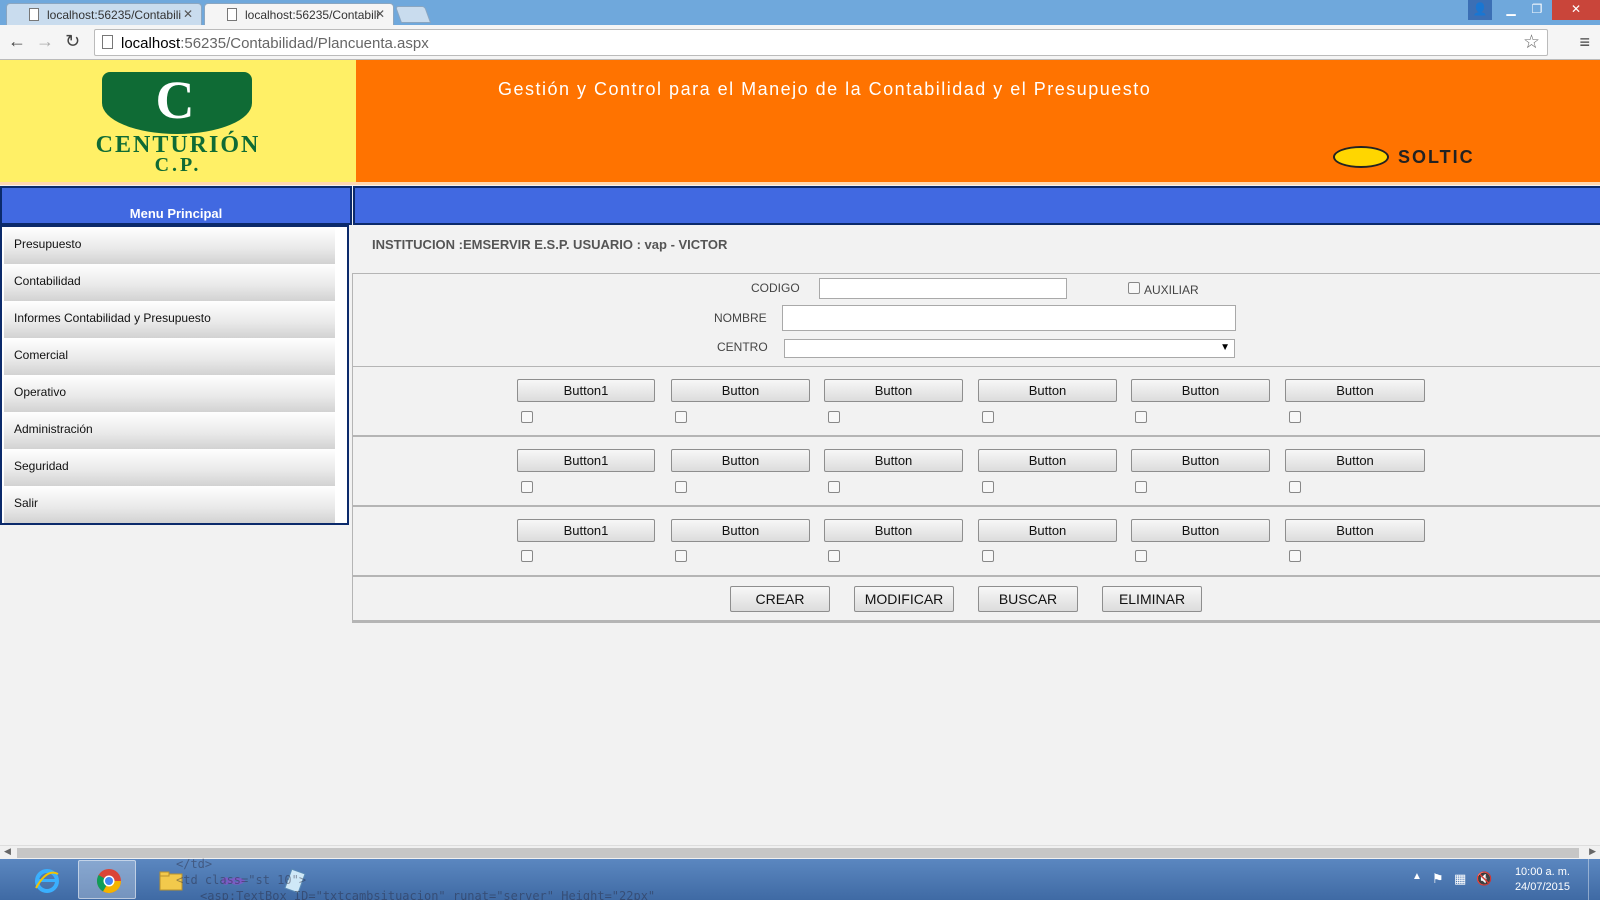 The width and height of the screenshot is (1600, 900). I want to click on modificar-button: MODIFICAR, so click(904, 599).